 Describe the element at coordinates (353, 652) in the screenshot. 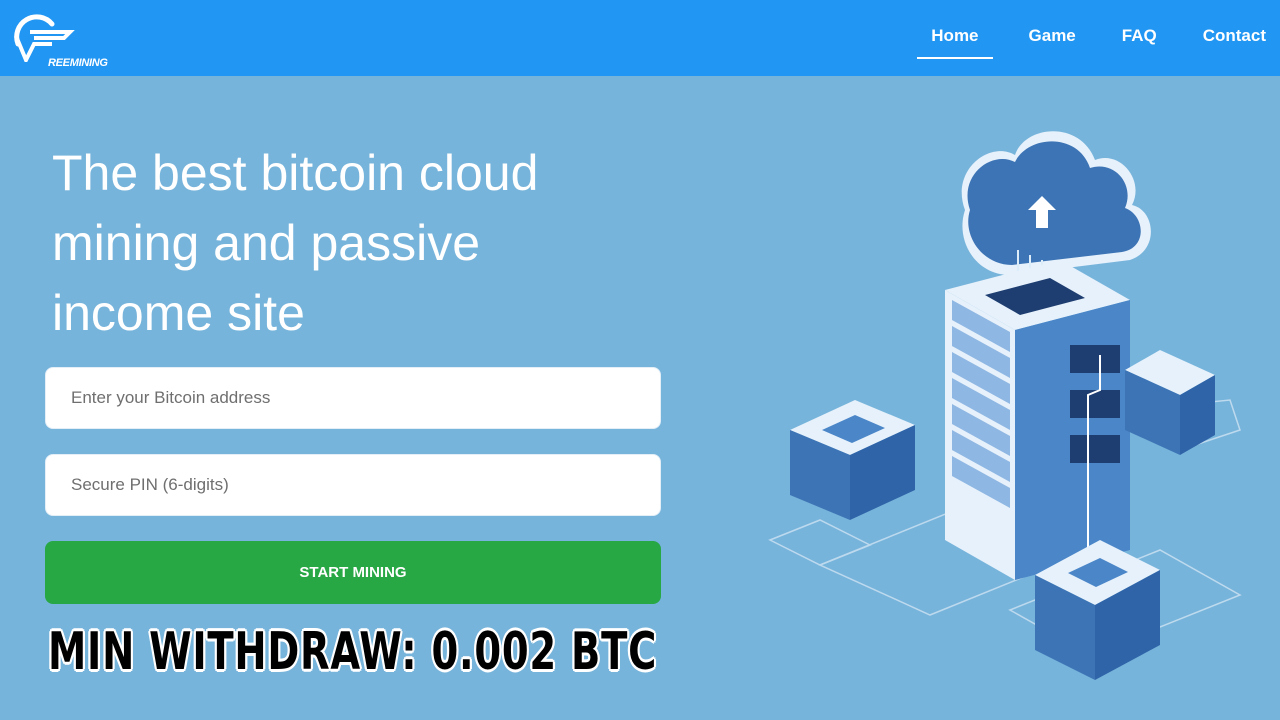

I see `min-withdraw-overlay: MIN WITHDRAW: 0.002 BTC` at that location.